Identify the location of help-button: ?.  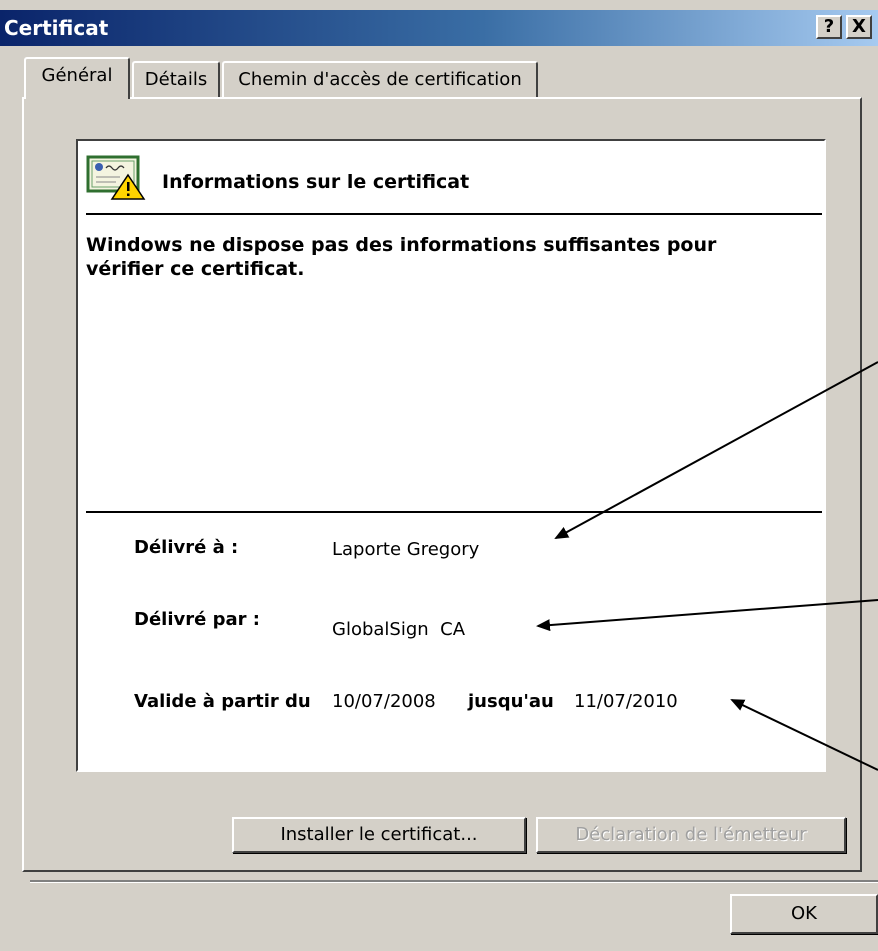
(829, 27).